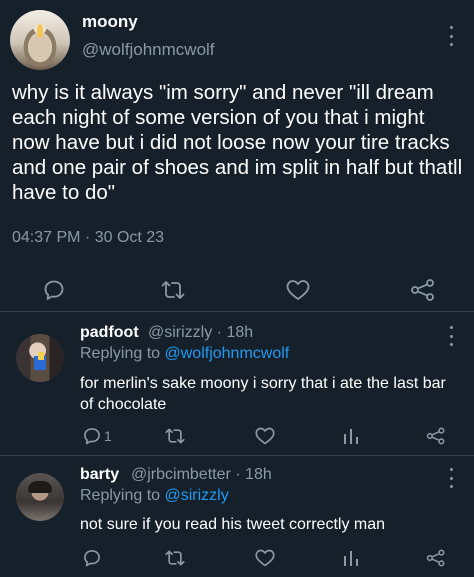  What do you see at coordinates (110, 22) in the screenshot?
I see `display-name: moony` at bounding box center [110, 22].